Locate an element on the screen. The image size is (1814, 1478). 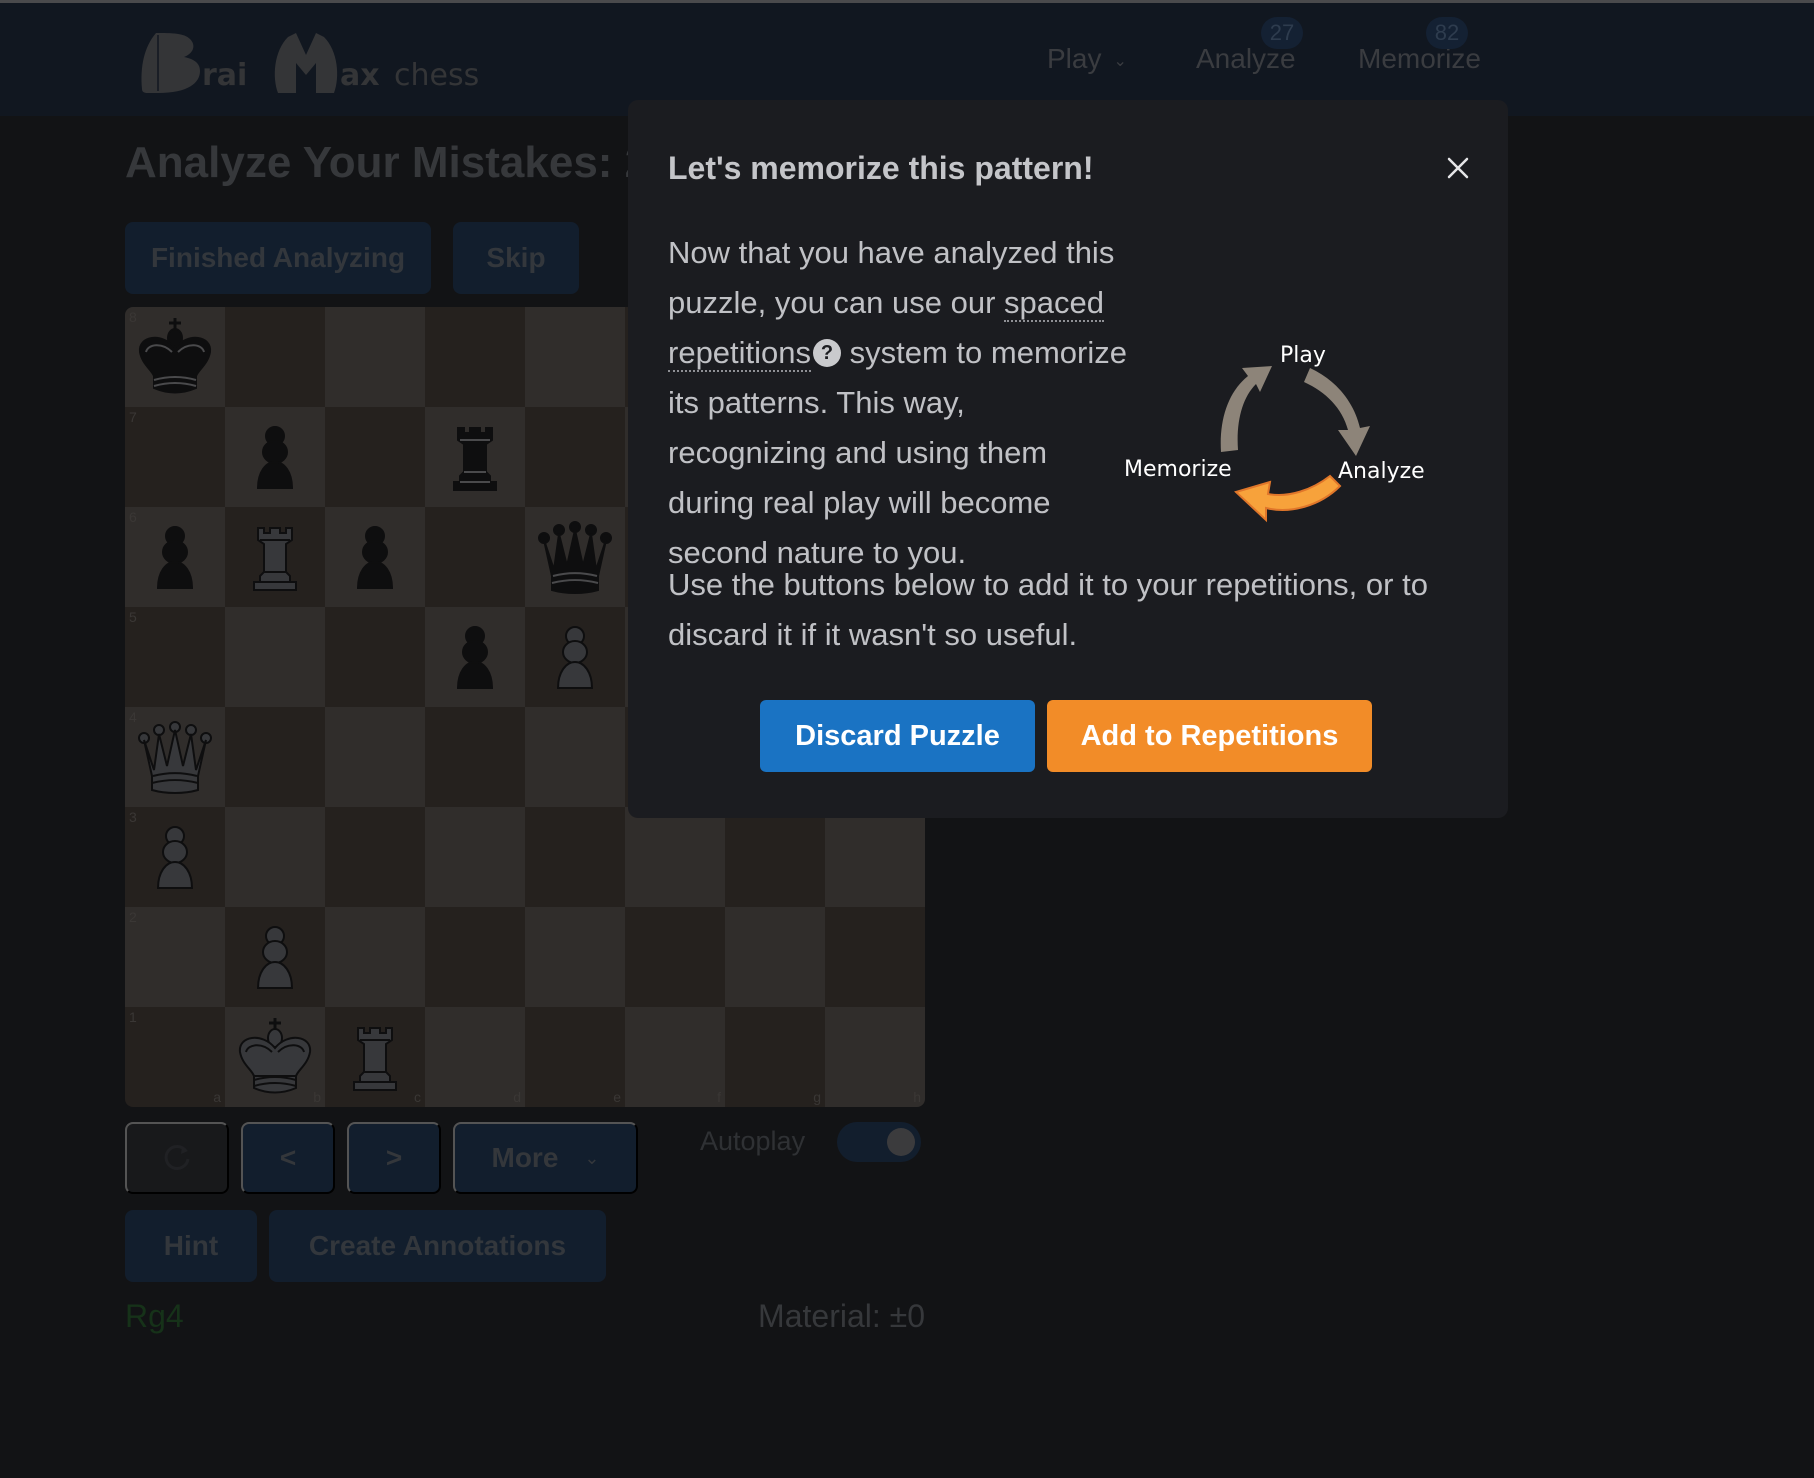
analyze-count-badge: 27 is located at coordinates (1282, 33).